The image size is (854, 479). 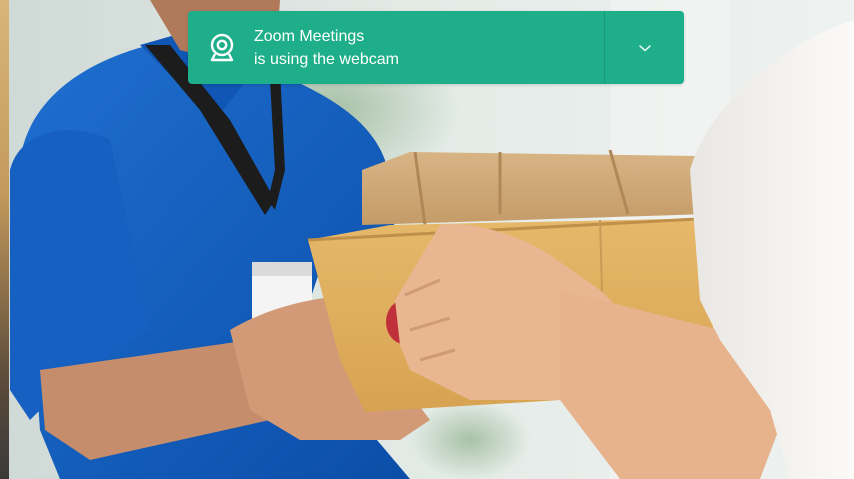 What do you see at coordinates (436, 47) in the screenshot?
I see `webcam-notification: Zoom Meetings is using the webcam` at bounding box center [436, 47].